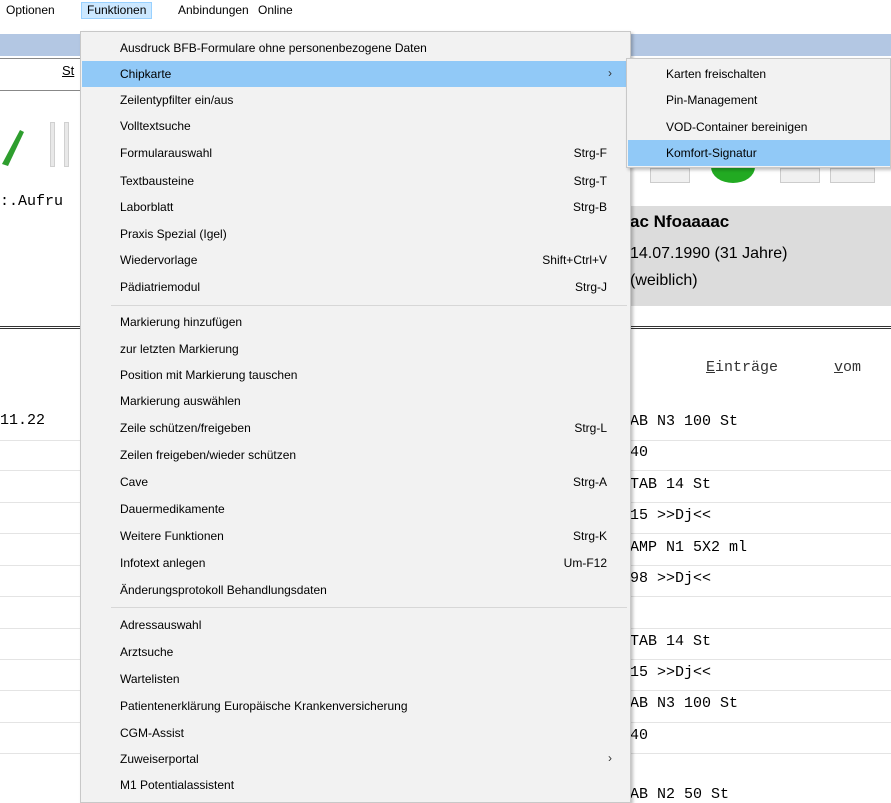 This screenshot has width=891, height=803. I want to click on menu-item-cgm-assist: CGM-Assist, so click(355, 733).